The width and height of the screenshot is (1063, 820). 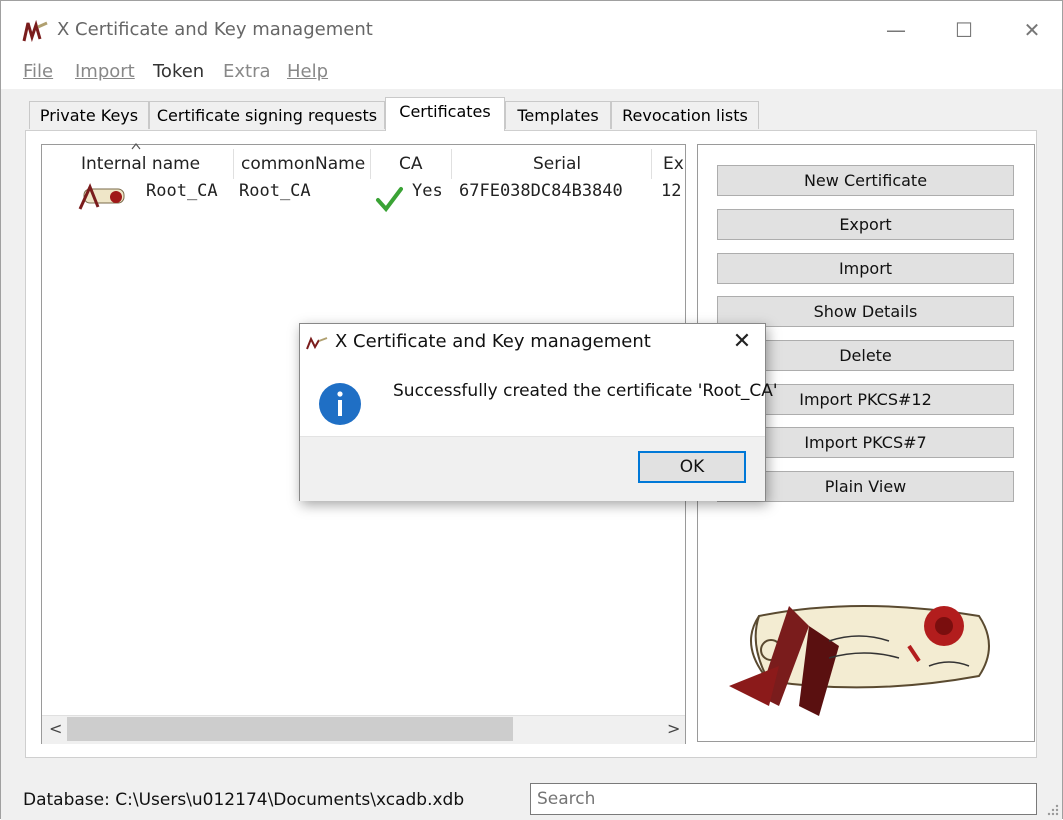 What do you see at coordinates (105, 71) in the screenshot?
I see `menu-import: Import` at bounding box center [105, 71].